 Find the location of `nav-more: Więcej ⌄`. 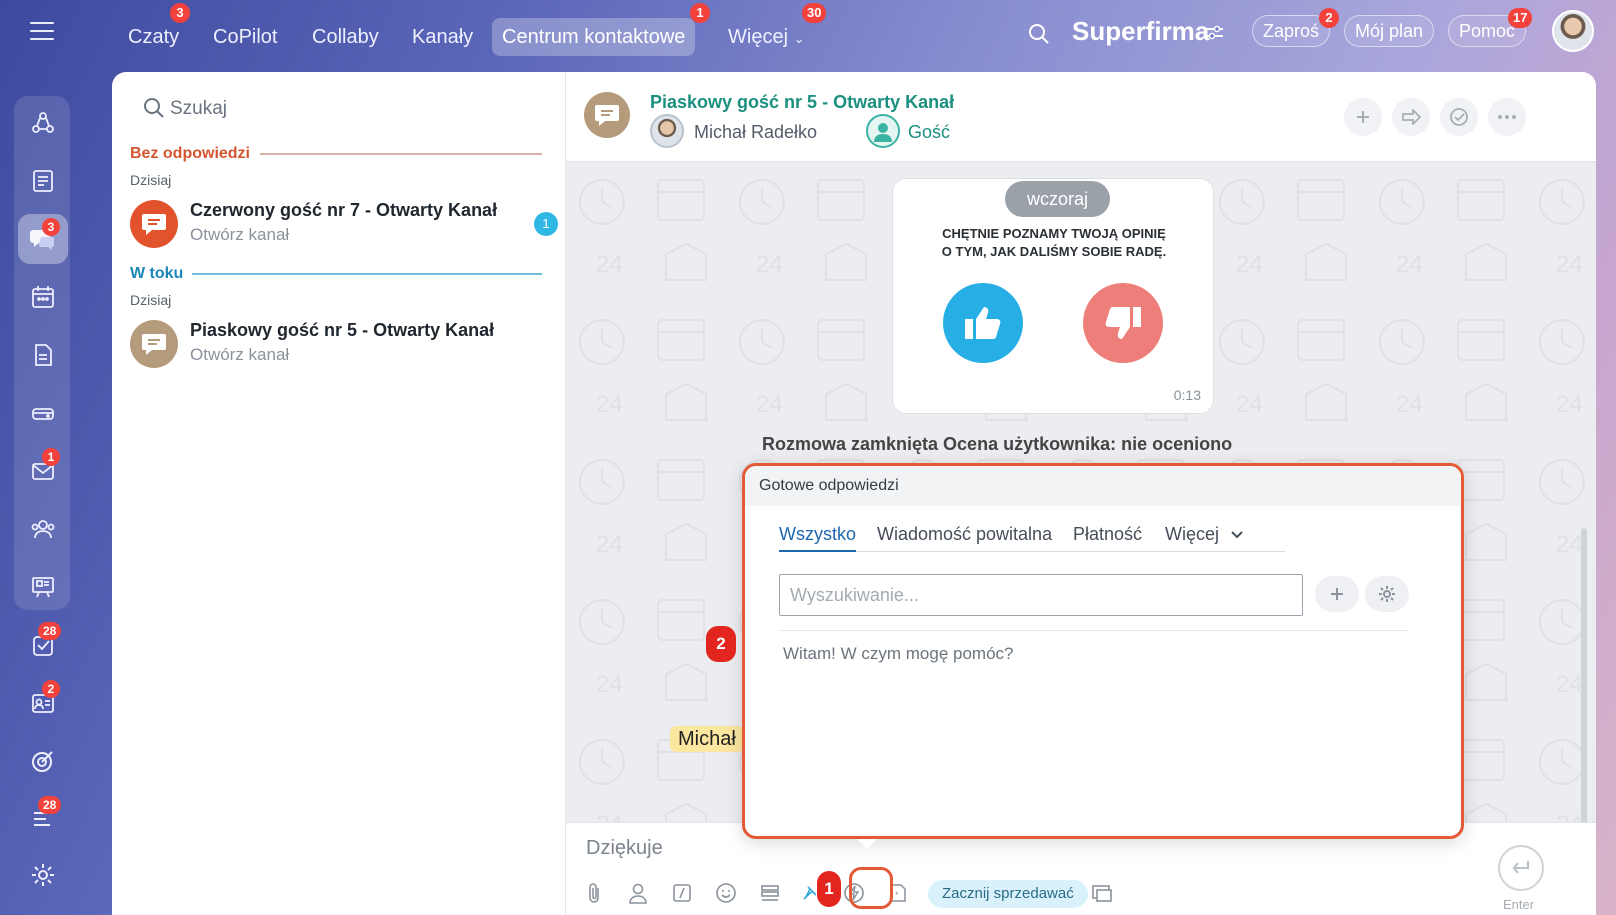

nav-more: Więcej ⌄ is located at coordinates (766, 37).